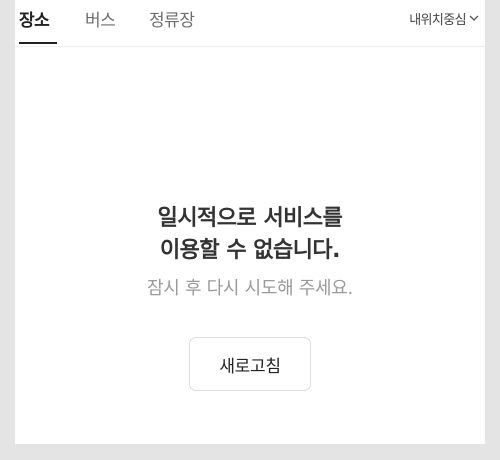  Describe the element at coordinates (100, 18) in the screenshot. I see `tab-bus: 버스` at that location.